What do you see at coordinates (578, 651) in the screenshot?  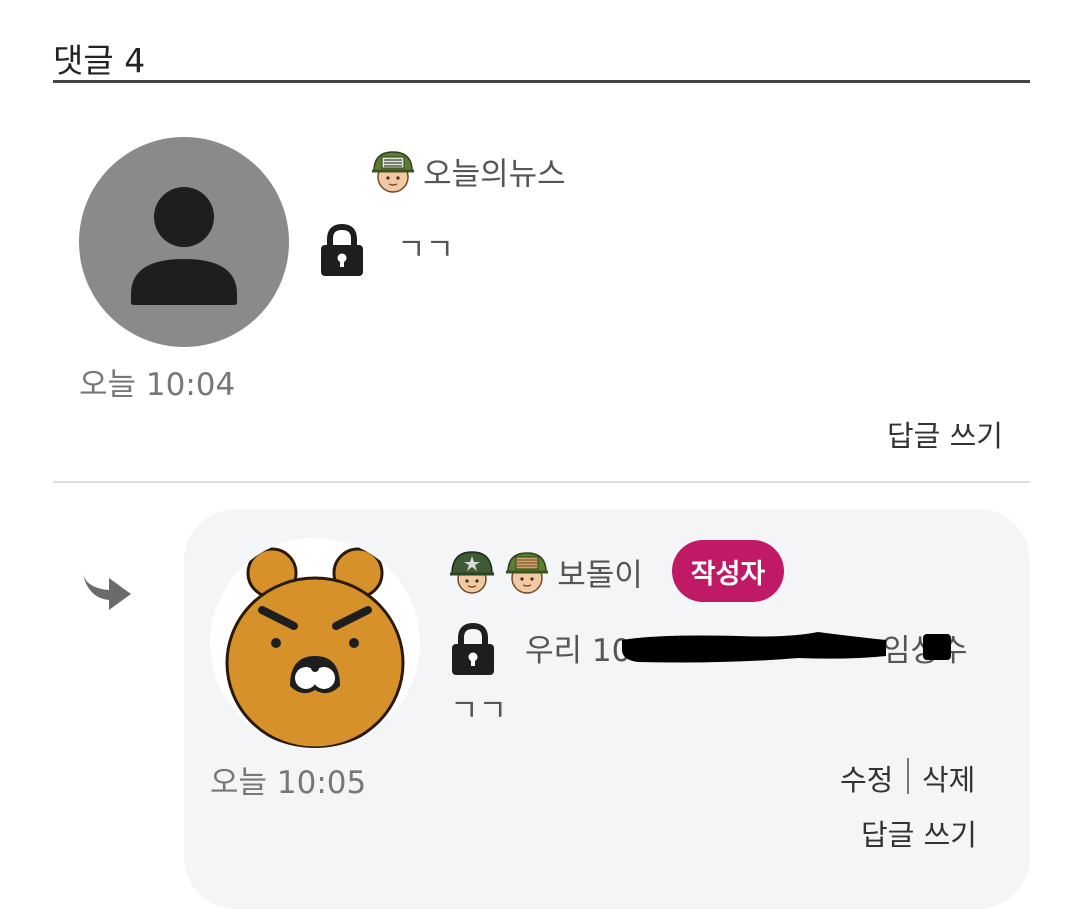 I see `reply-mention-text: 우리 10` at bounding box center [578, 651].